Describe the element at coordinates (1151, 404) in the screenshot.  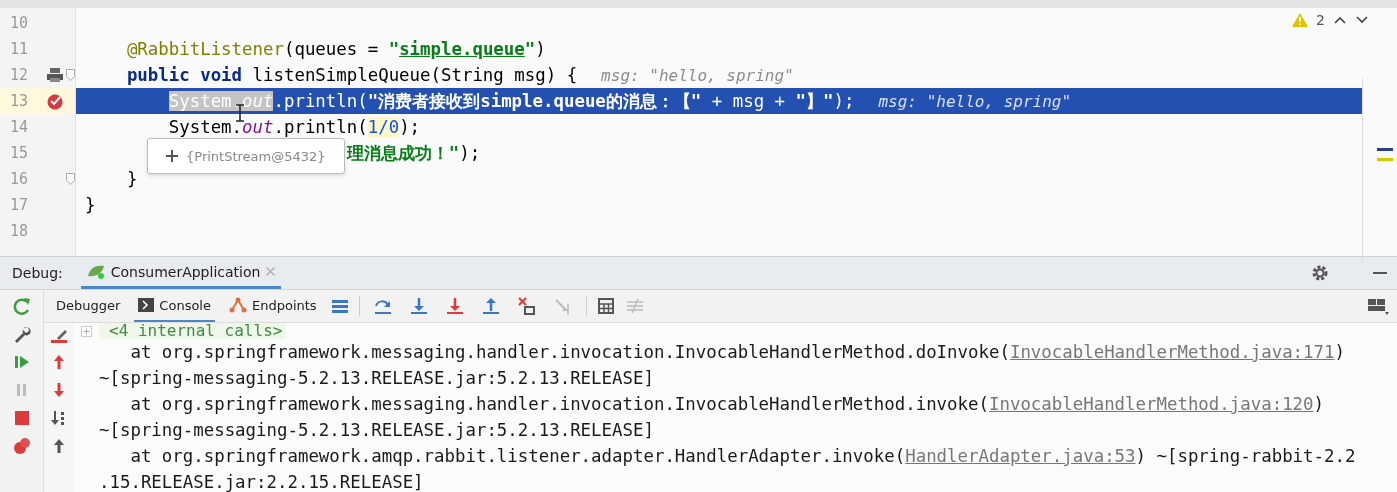
I see `source-link: InvocableHandlerMethod.java:120` at that location.